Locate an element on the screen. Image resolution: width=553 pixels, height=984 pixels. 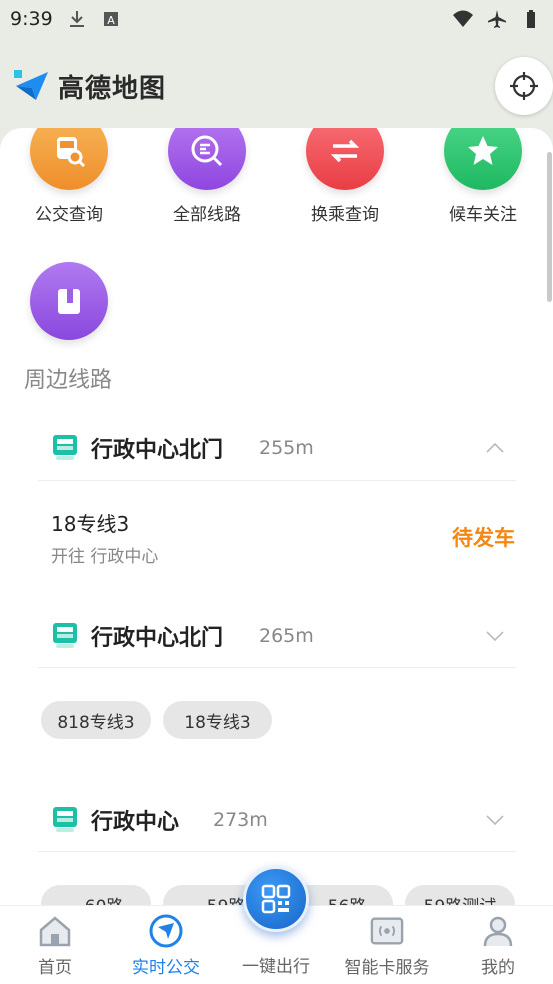
stop-row: 行政中心北门 265m is located at coordinates (277, 636).